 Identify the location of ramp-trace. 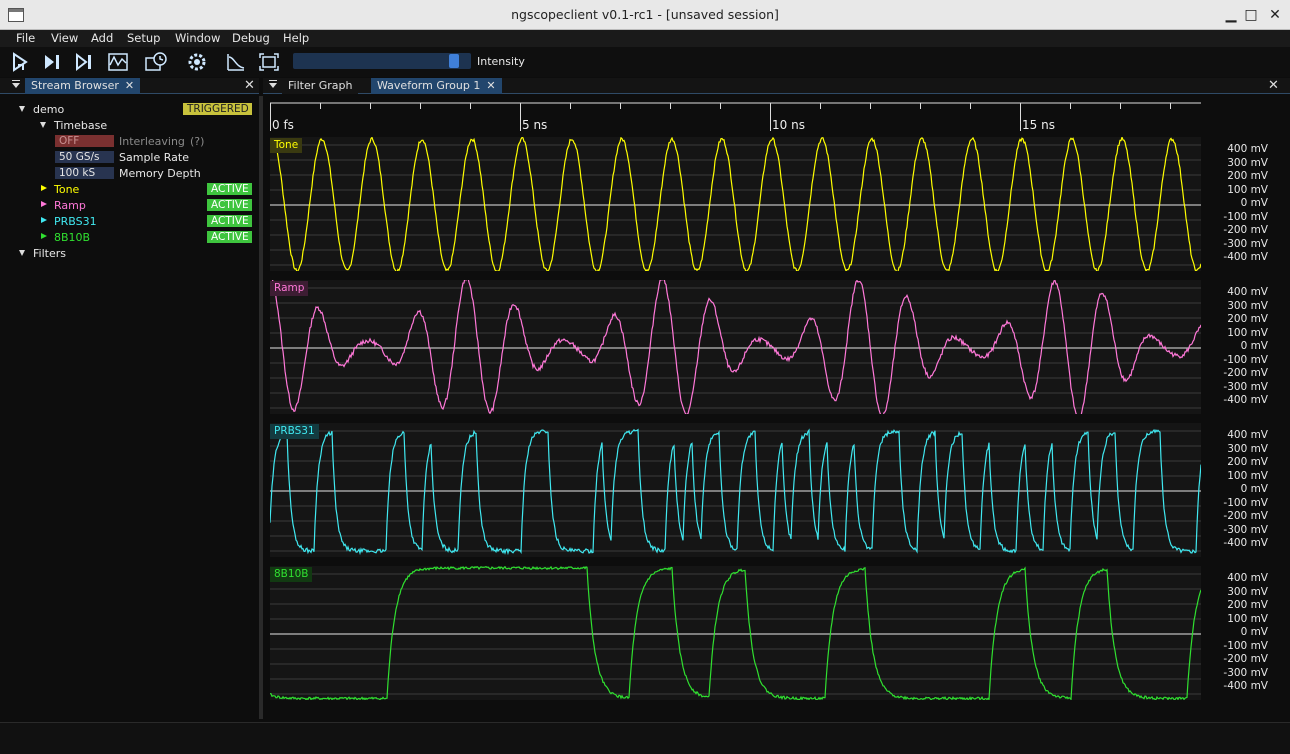
(735, 347).